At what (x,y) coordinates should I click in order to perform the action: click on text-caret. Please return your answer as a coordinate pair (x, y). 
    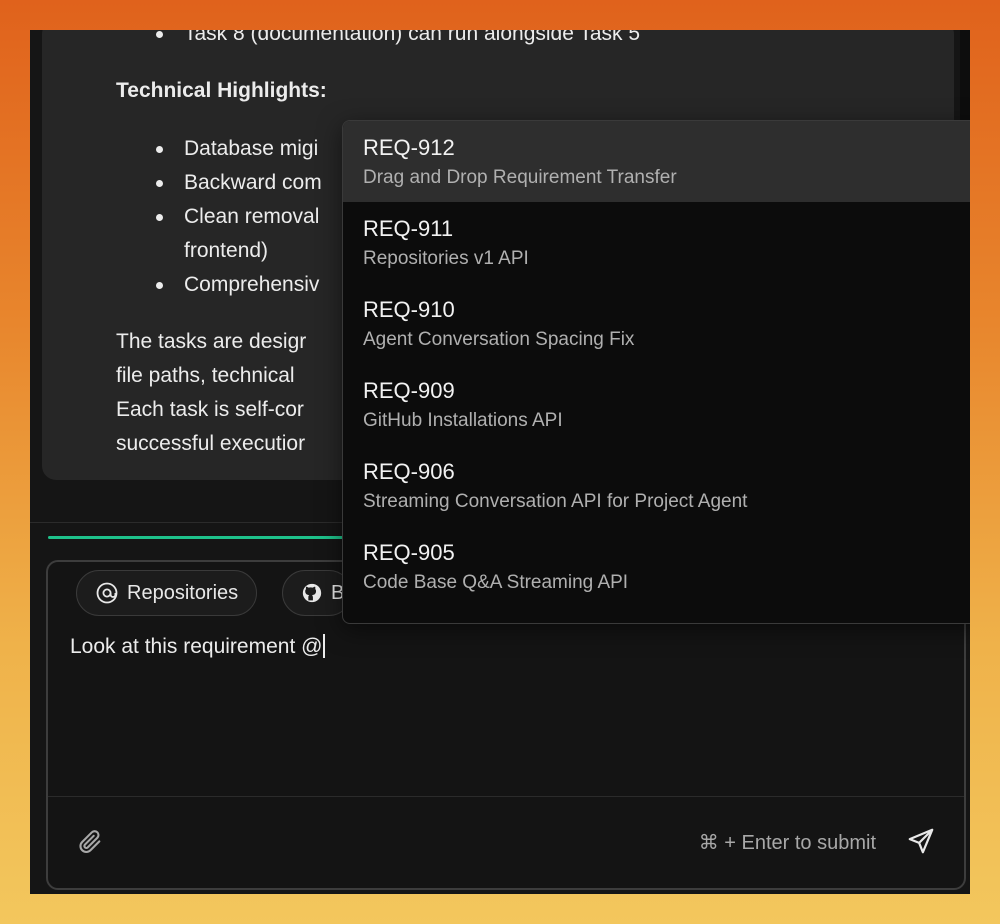
    Looking at the image, I should click on (324, 646).